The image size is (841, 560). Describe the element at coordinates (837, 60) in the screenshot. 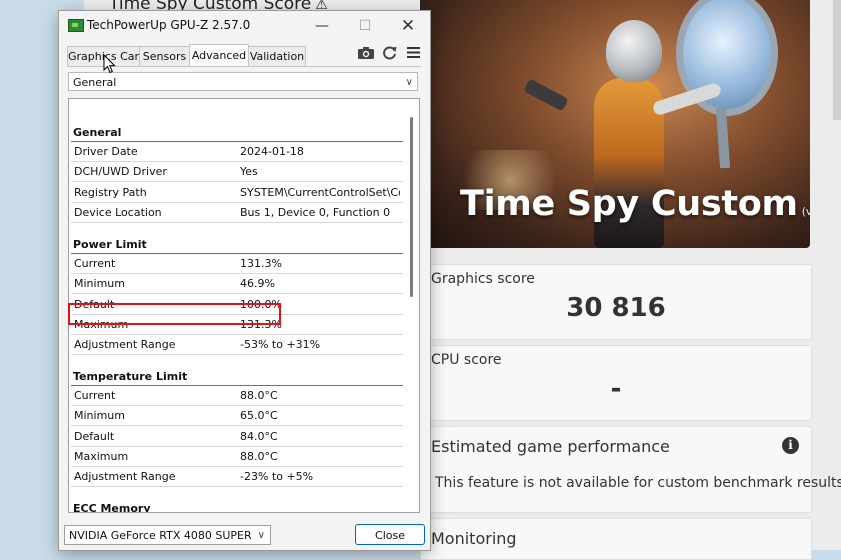

I see `page-scrollbar` at that location.